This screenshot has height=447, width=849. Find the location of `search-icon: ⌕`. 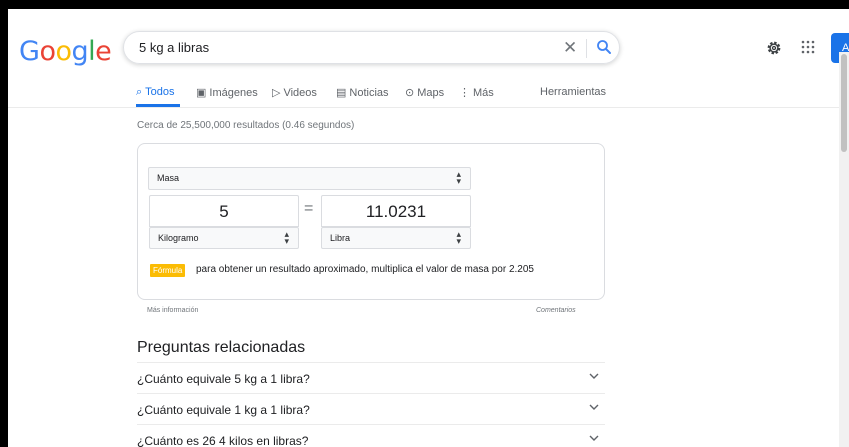

search-icon: ⌕ is located at coordinates (139, 92).